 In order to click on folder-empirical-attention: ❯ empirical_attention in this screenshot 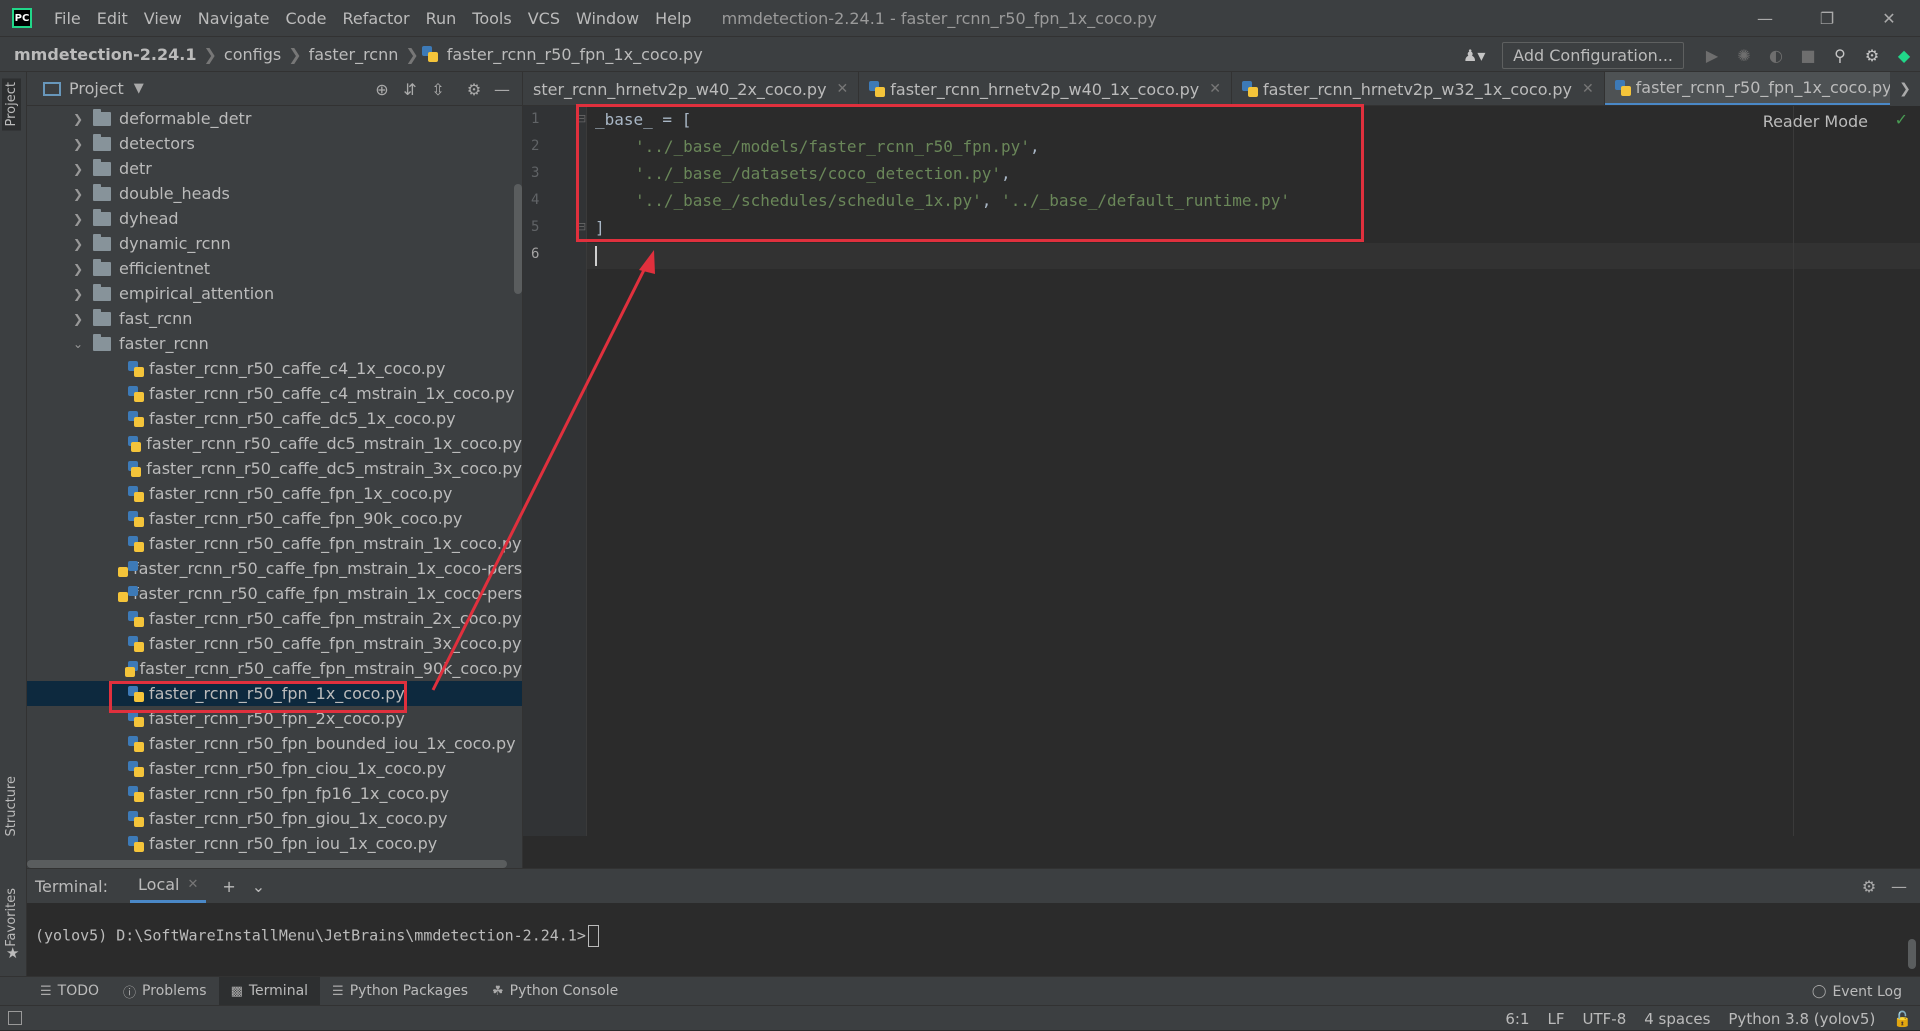, I will do `click(274, 293)`.